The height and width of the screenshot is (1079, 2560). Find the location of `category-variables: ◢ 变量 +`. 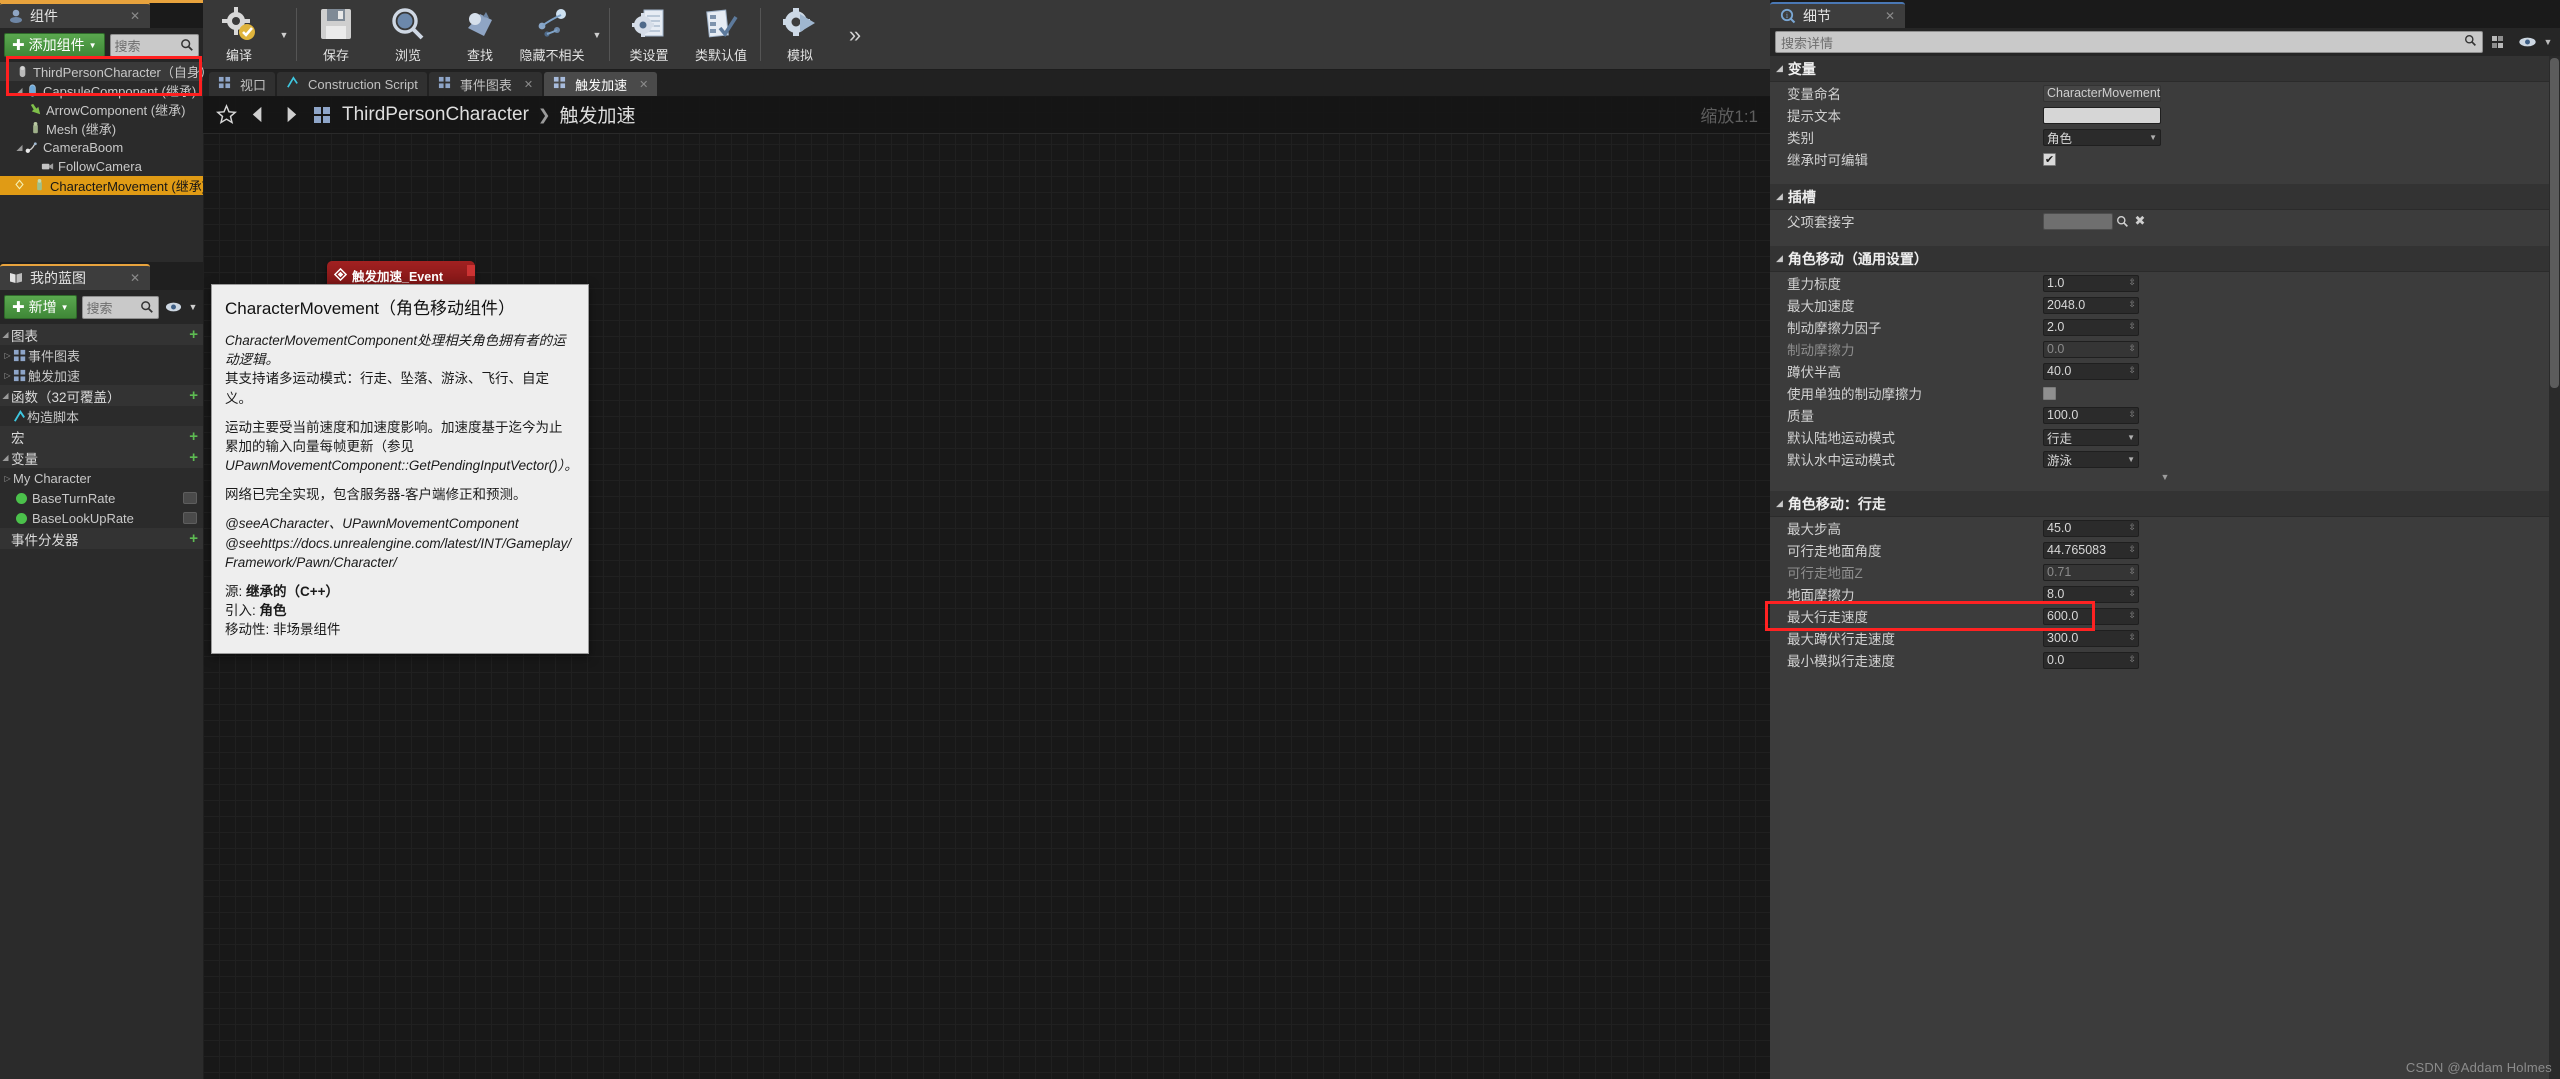

category-variables: ◢ 变量 + is located at coordinates (101, 457).